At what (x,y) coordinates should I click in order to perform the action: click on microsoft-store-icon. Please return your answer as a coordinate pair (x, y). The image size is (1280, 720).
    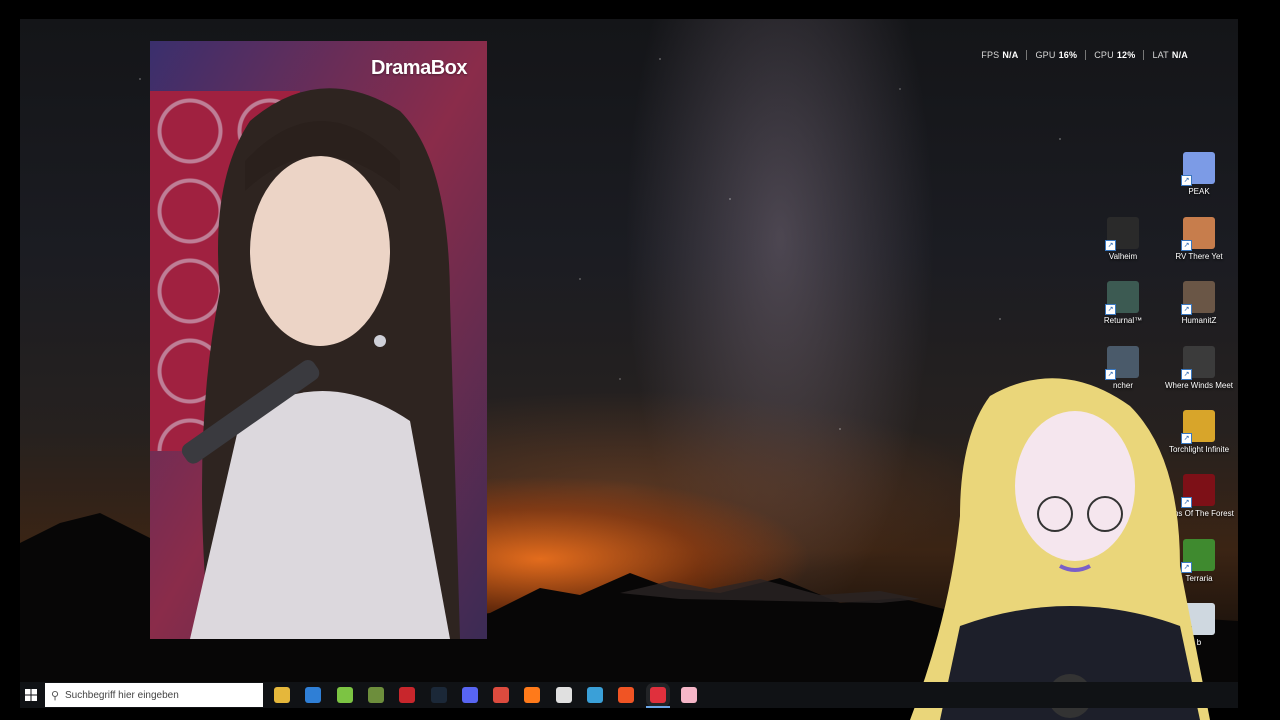
    Looking at the image, I should click on (313, 695).